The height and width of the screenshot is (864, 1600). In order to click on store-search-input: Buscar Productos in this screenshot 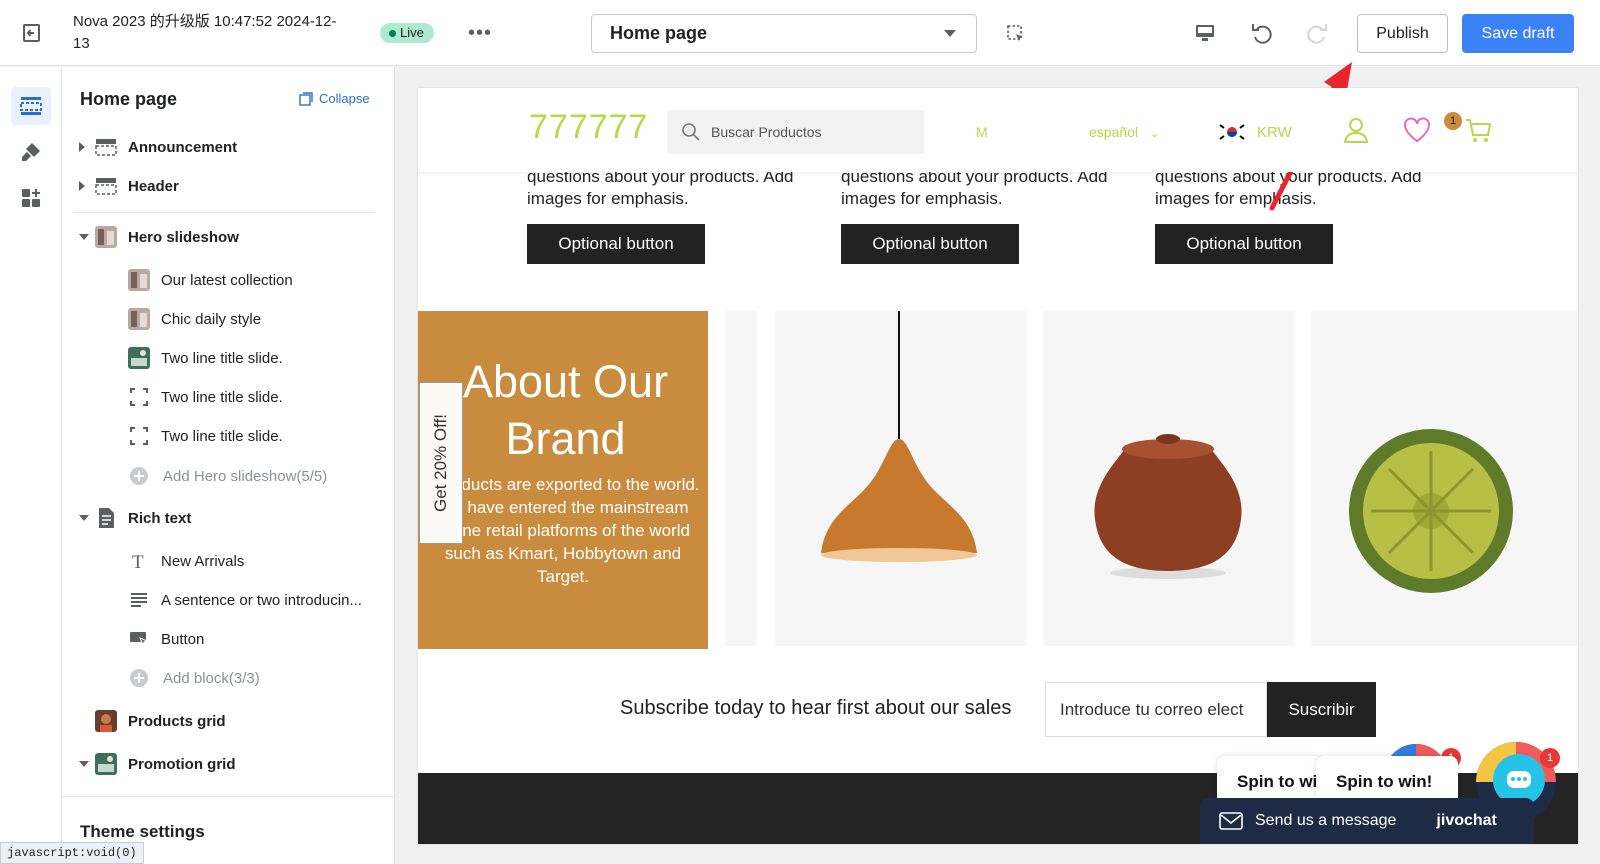, I will do `click(795, 132)`.